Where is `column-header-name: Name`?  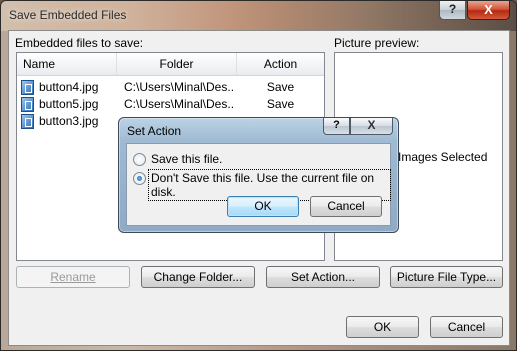
column-header-name: Name is located at coordinates (67, 64).